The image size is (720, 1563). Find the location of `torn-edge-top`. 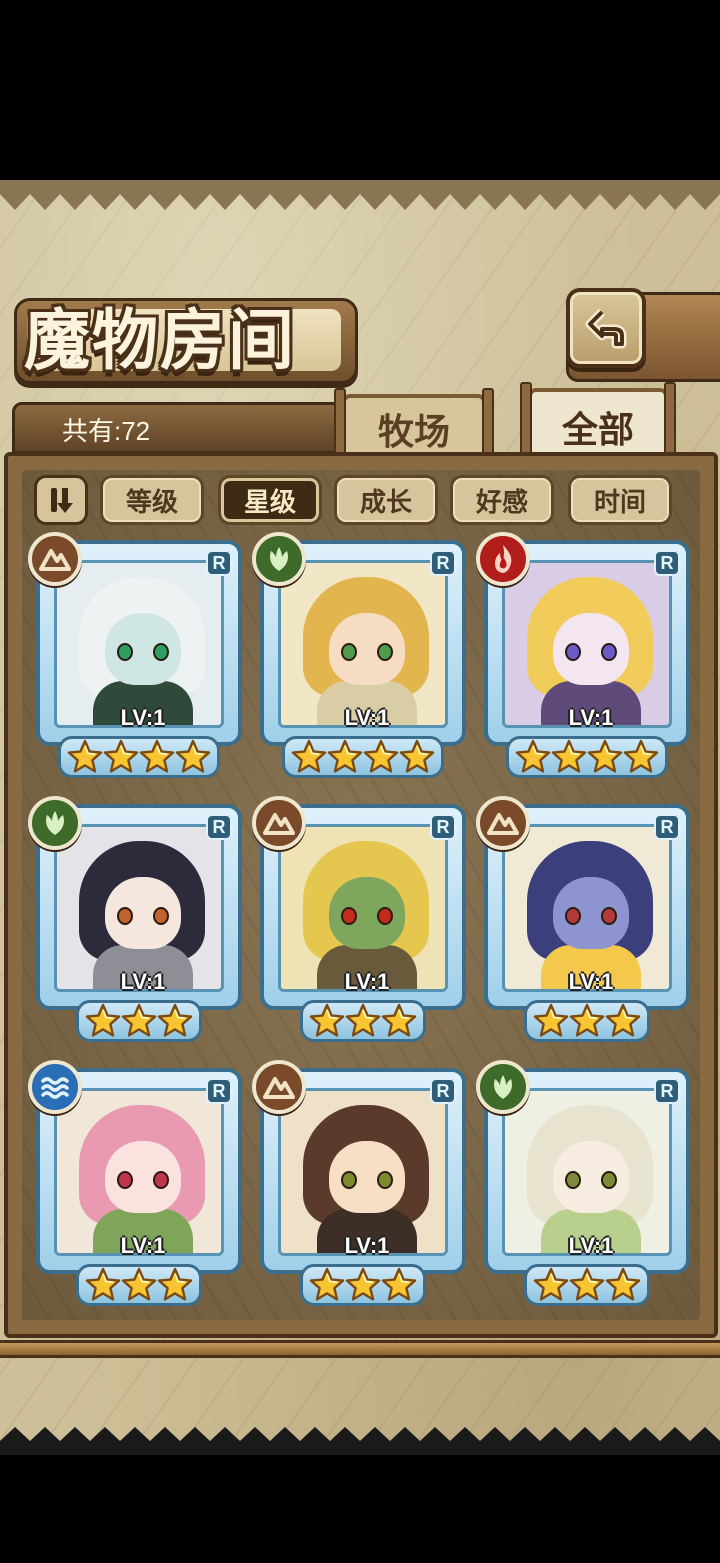

torn-edge-top is located at coordinates (360, 195).